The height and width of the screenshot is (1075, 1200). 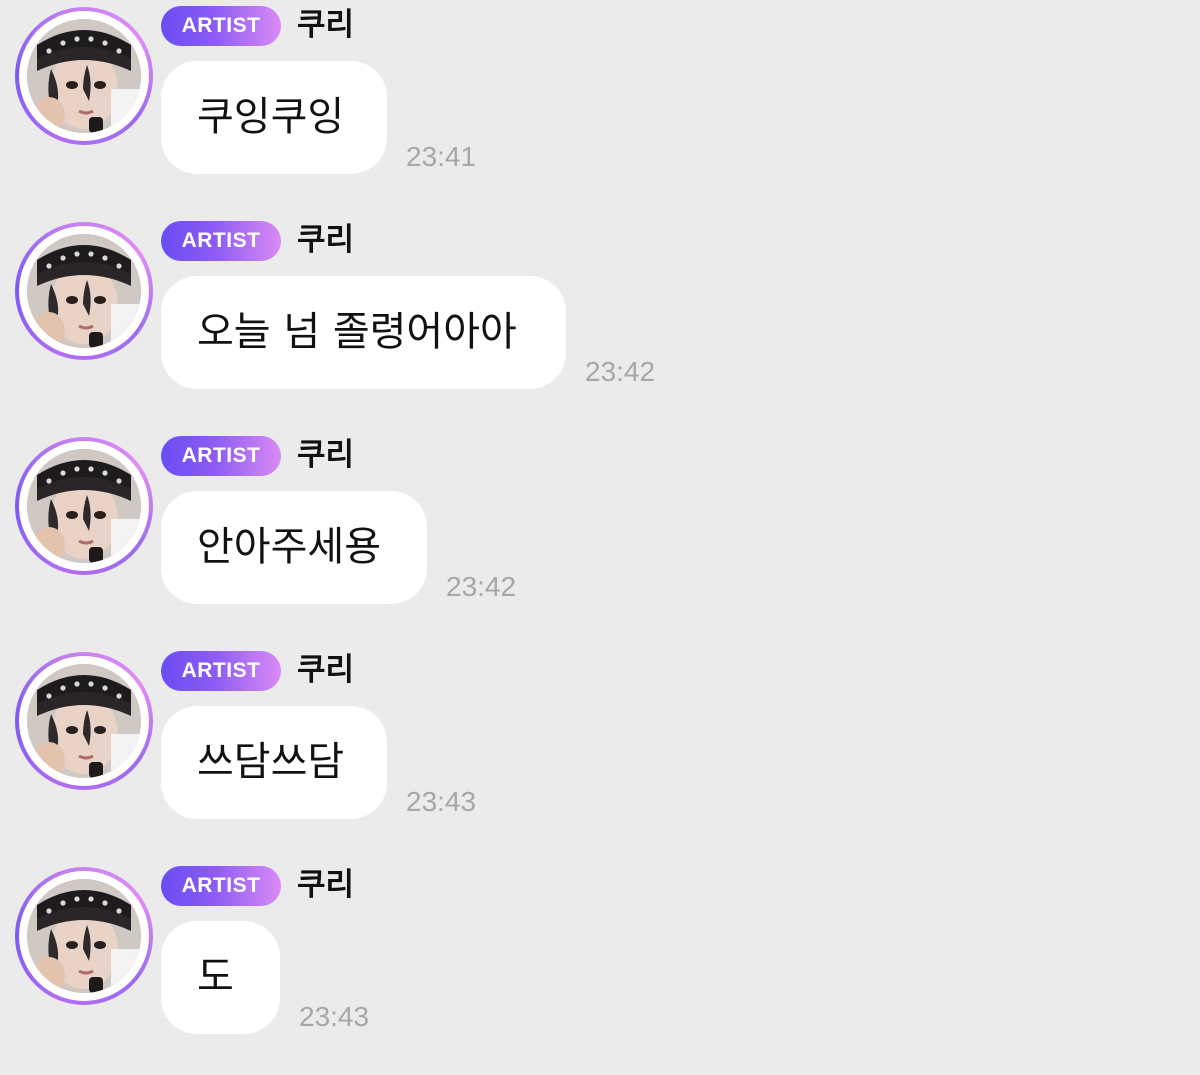 What do you see at coordinates (220, 977) in the screenshot?
I see `message-bubble: 도` at bounding box center [220, 977].